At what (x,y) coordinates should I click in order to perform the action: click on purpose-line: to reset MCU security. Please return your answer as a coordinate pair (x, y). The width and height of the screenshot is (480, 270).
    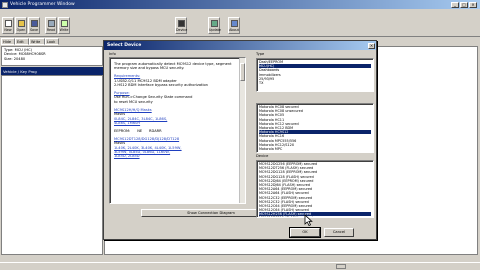
    Looking at the image, I should click on (133, 101).